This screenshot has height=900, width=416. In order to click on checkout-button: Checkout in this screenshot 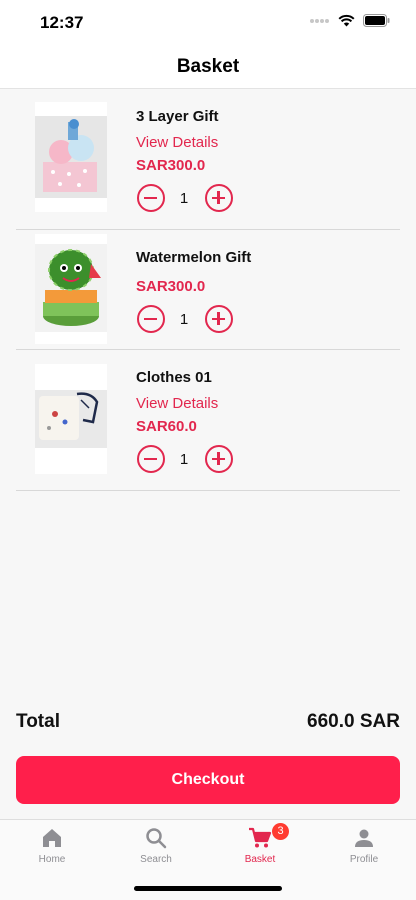, I will do `click(208, 780)`.